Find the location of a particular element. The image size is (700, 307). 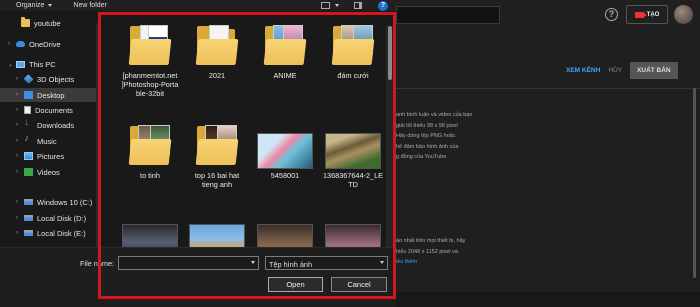

info-line: hiểu 2048 x 1152 pixel và is located at coordinates (427, 251).